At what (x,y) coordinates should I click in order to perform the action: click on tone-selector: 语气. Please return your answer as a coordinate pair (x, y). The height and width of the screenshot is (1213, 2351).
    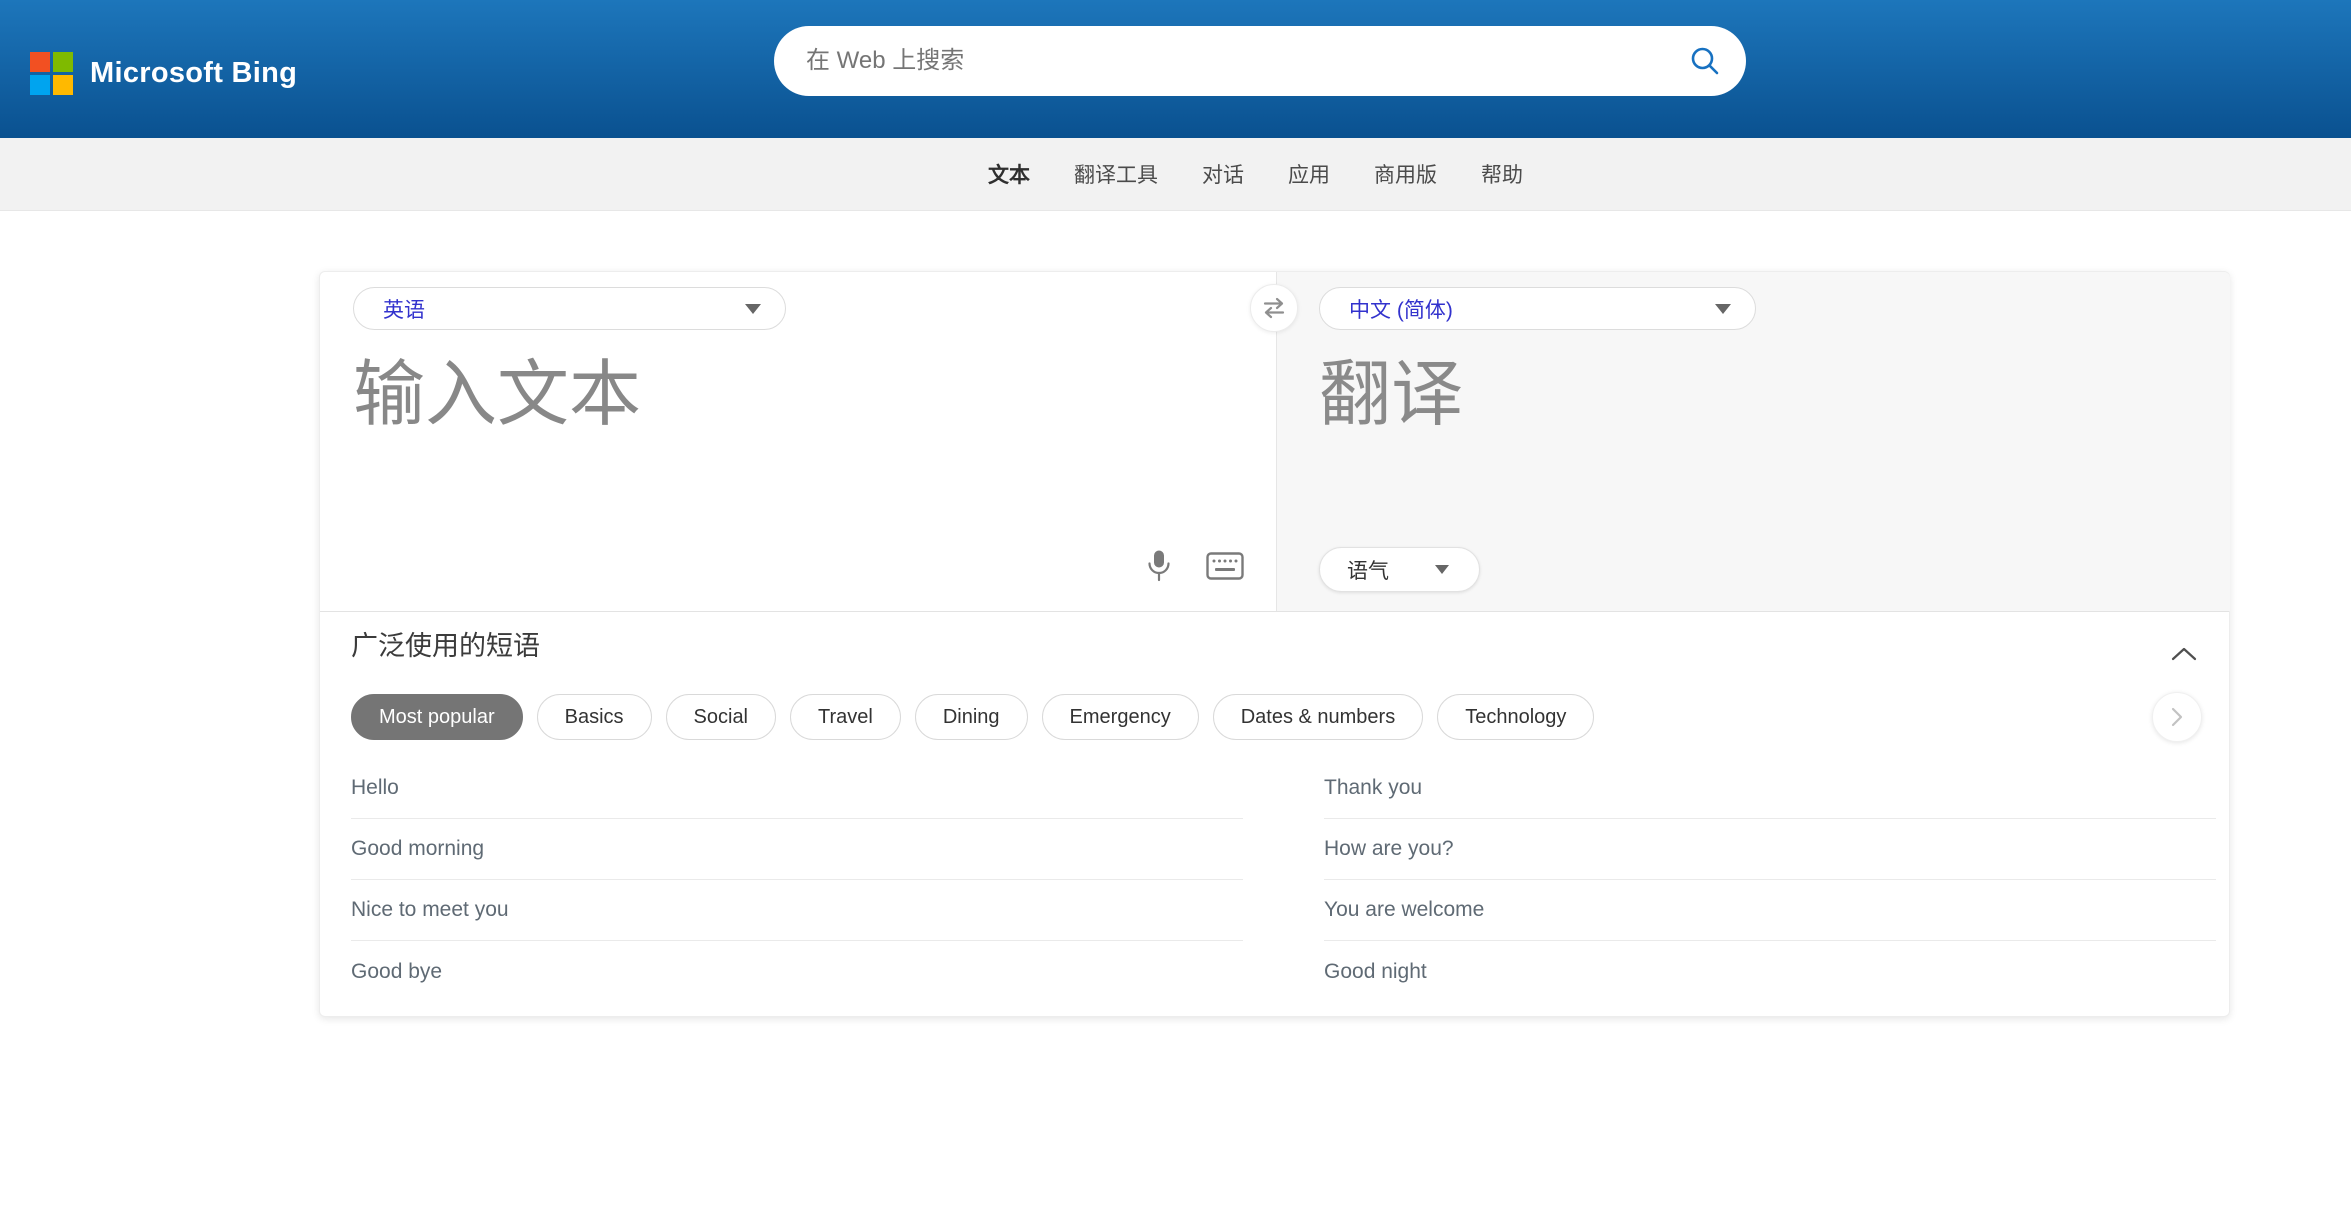
    Looking at the image, I should click on (1399, 569).